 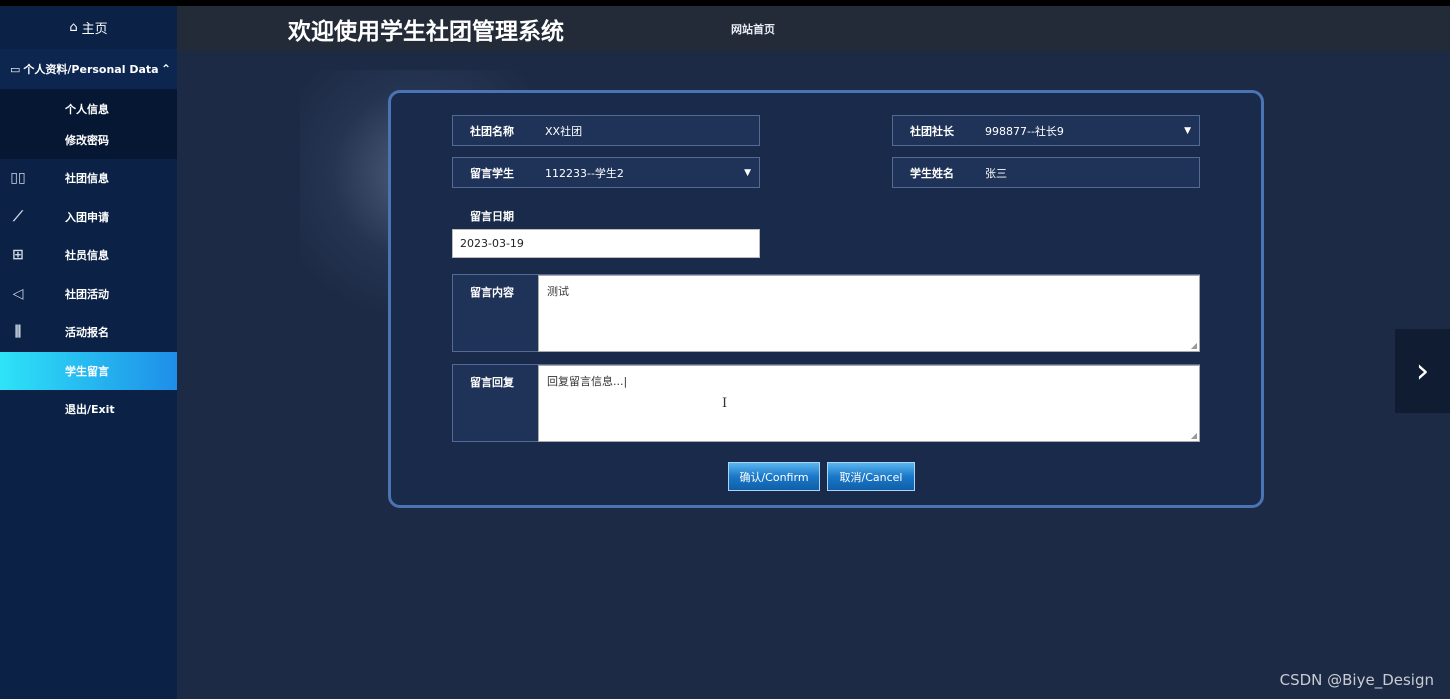 I want to click on club-leader-label: 社团社长, so click(x=932, y=131).